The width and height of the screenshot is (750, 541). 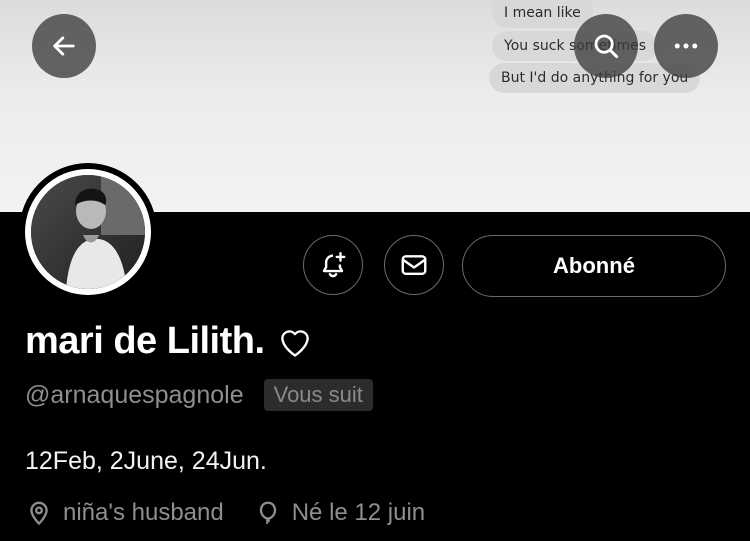 I want to click on back-button, so click(x=64, y=46).